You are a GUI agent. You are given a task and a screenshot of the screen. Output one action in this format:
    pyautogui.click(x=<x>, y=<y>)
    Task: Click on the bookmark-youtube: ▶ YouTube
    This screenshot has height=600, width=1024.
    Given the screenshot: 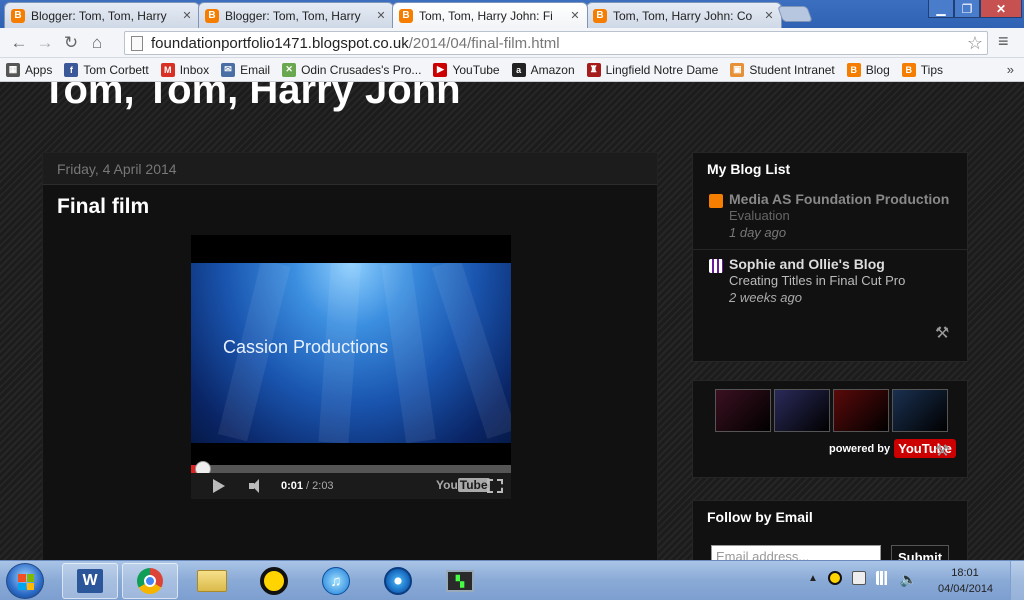 What is the action you would take?
    pyautogui.click(x=466, y=69)
    